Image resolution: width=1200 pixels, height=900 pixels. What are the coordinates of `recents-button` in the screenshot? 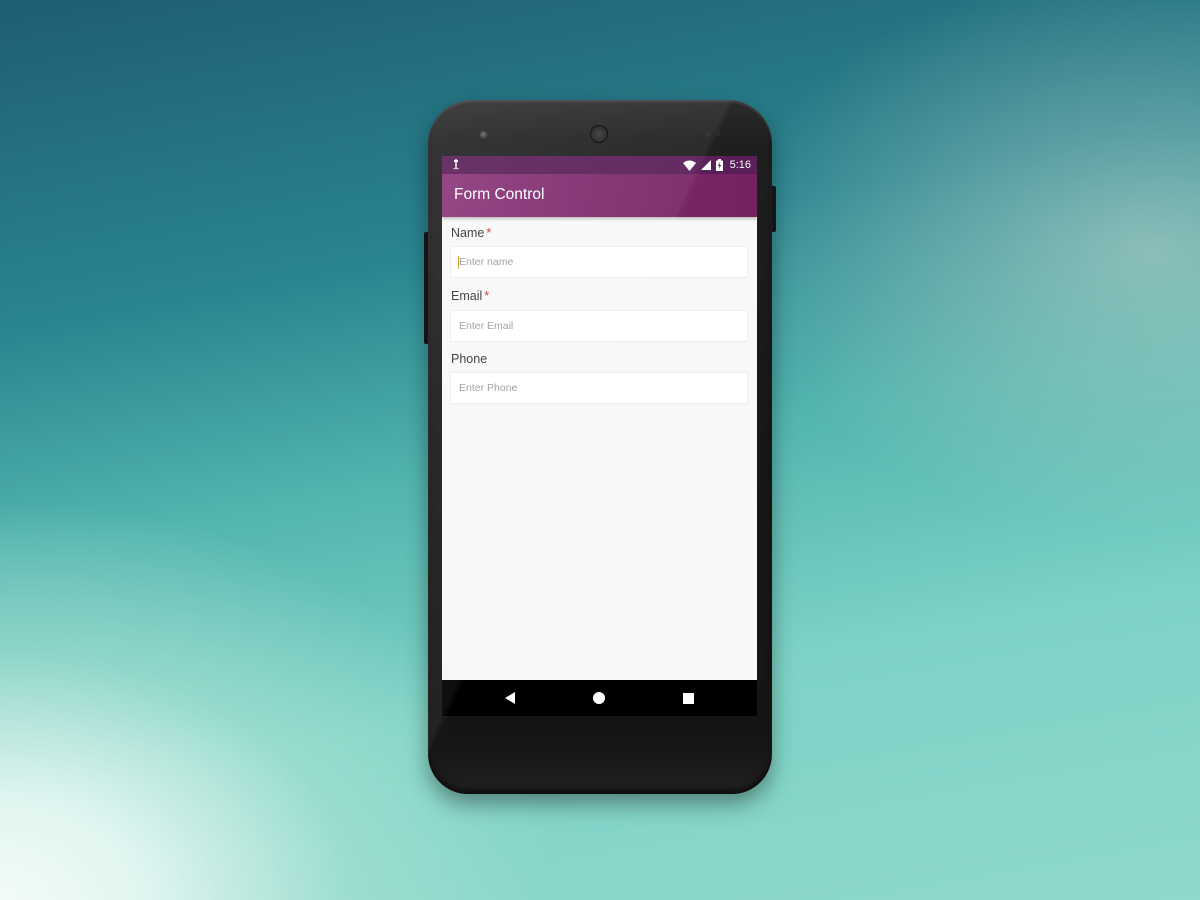 It's located at (688, 698).